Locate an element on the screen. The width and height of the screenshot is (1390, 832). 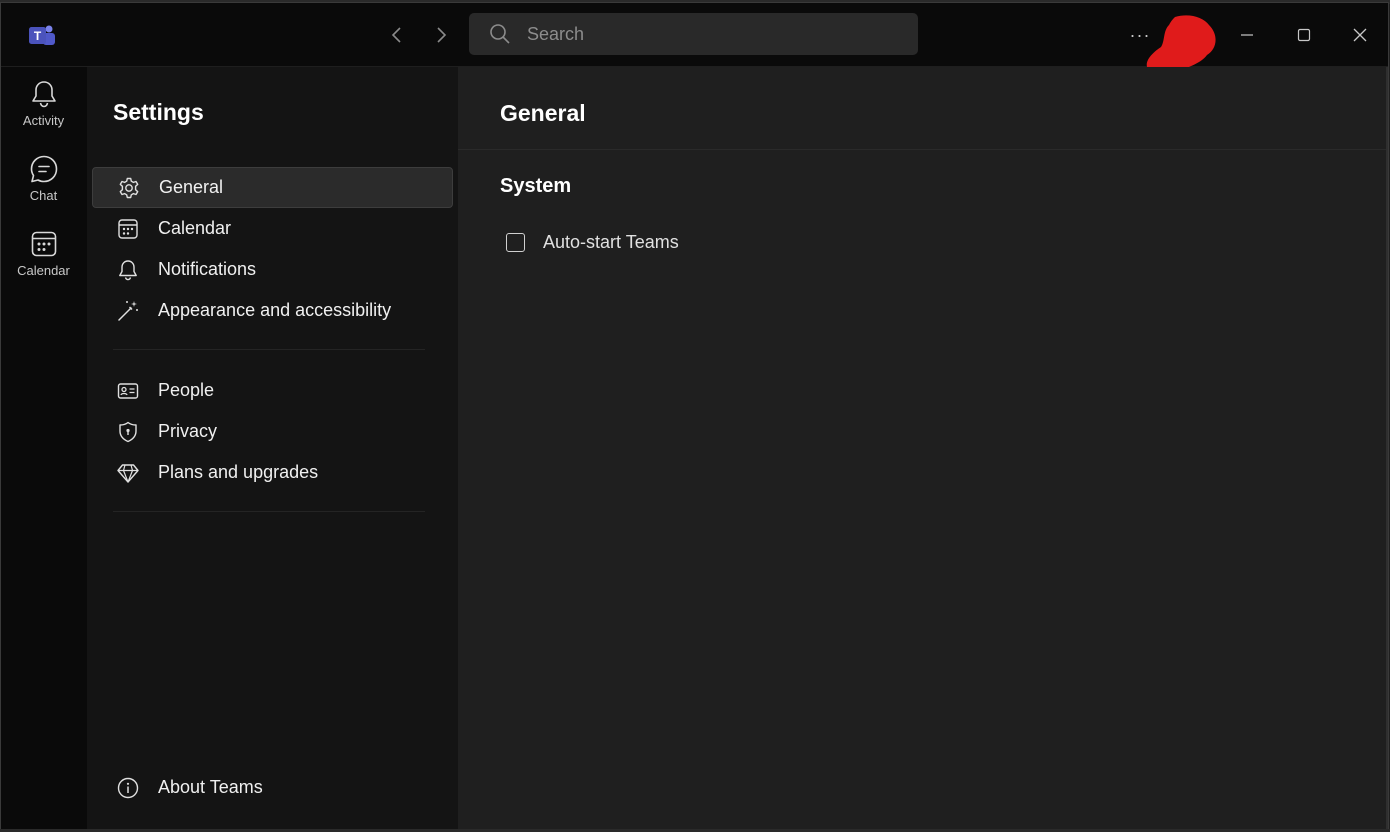
teams-logo-icon: T is located at coordinates (42, 36).